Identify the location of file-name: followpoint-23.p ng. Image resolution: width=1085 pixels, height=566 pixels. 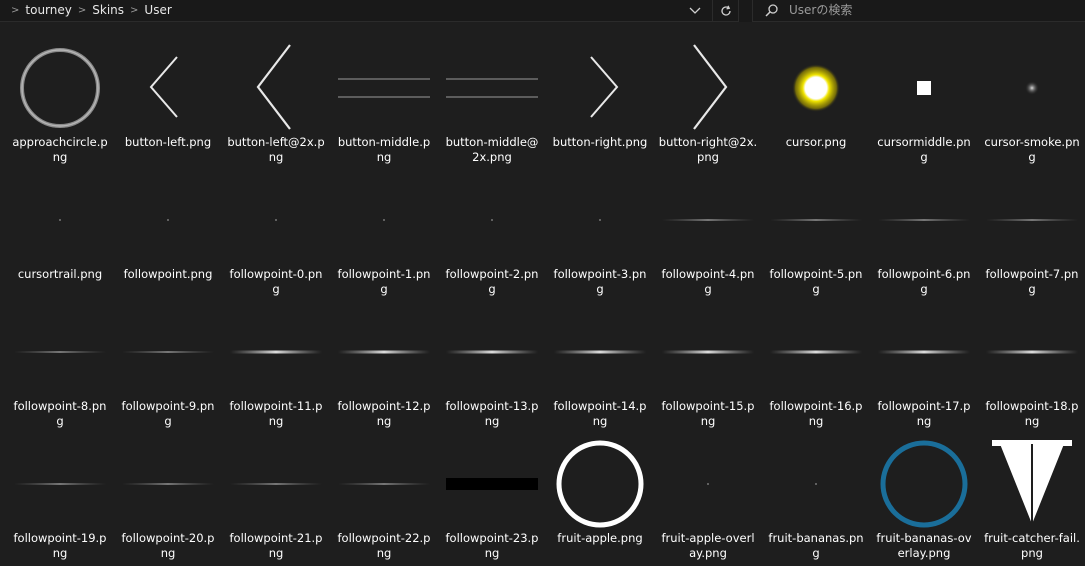
(492, 545).